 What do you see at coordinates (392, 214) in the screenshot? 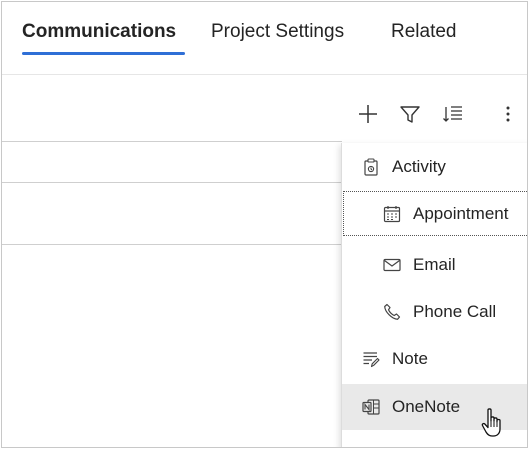
I see `calendar-icon` at bounding box center [392, 214].